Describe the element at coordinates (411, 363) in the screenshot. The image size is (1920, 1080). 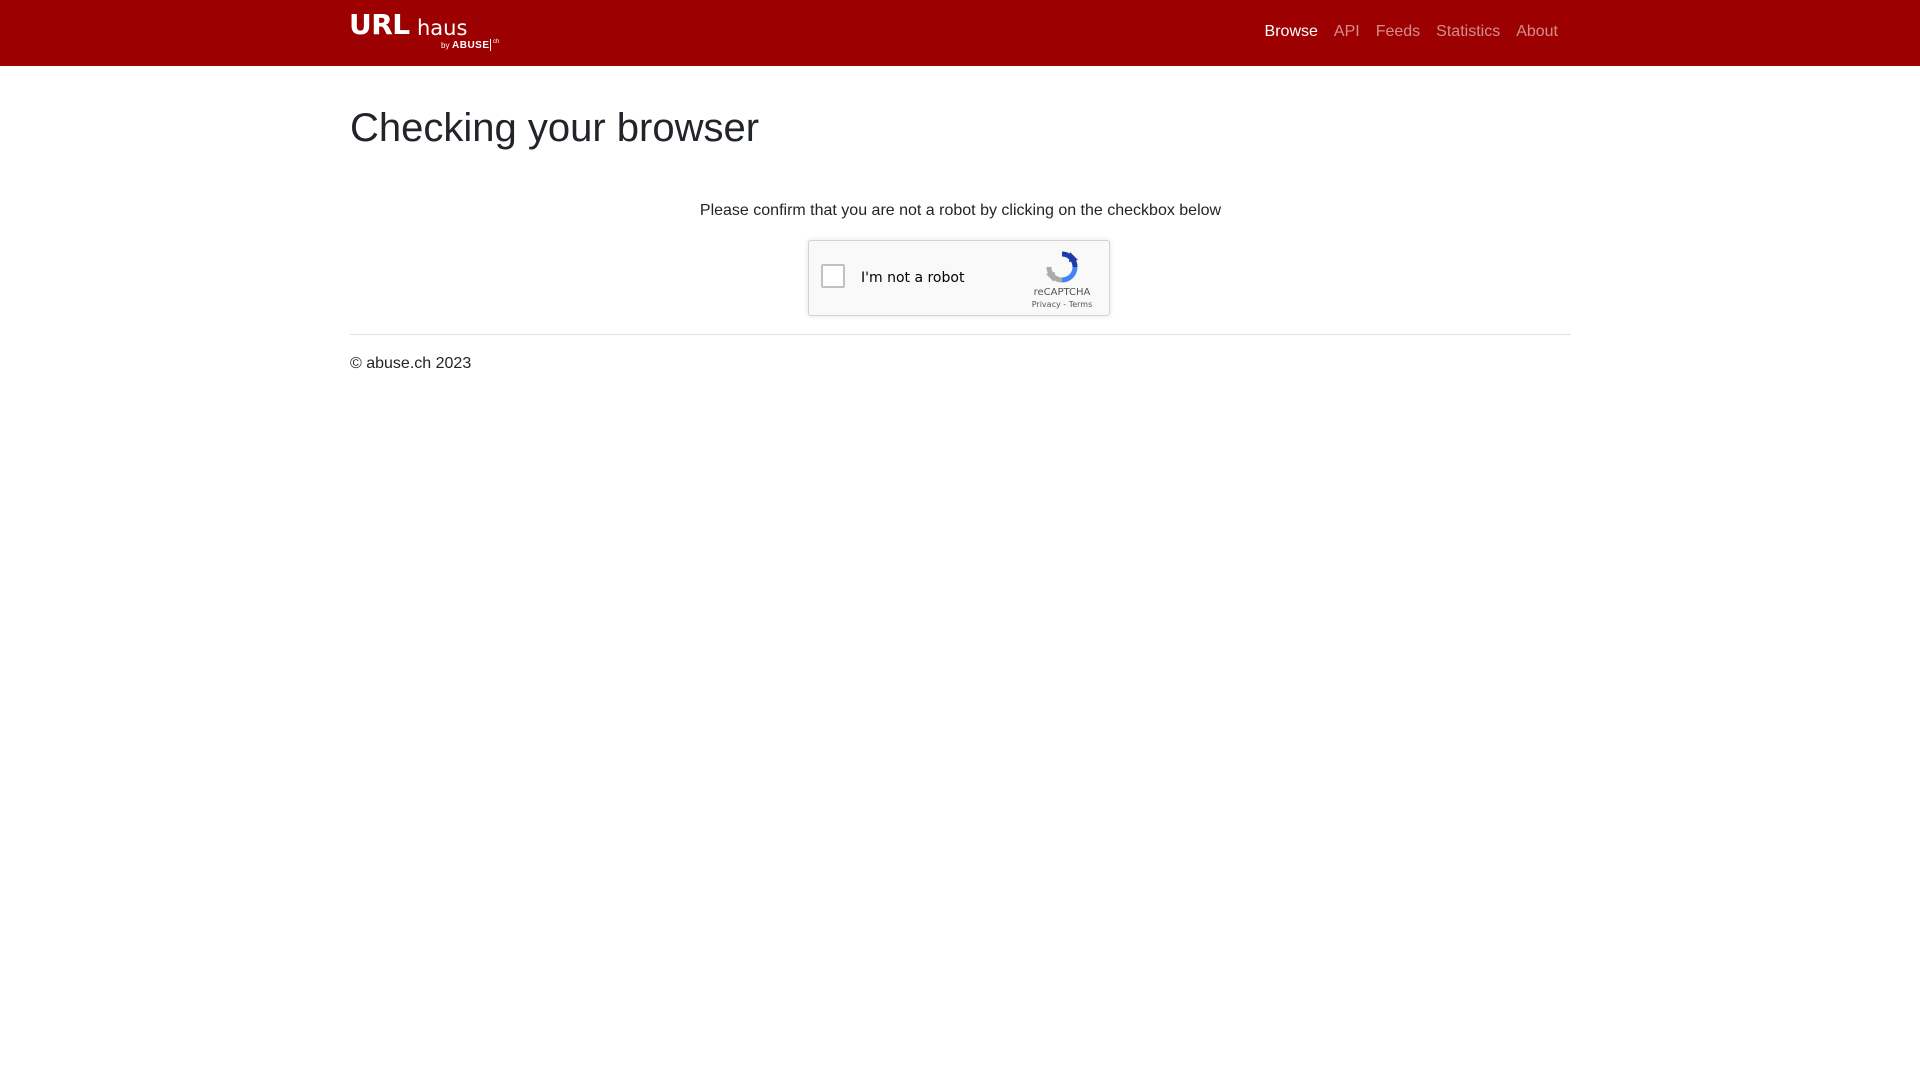
I see `footer-copyright: © abuse.ch 2023` at that location.